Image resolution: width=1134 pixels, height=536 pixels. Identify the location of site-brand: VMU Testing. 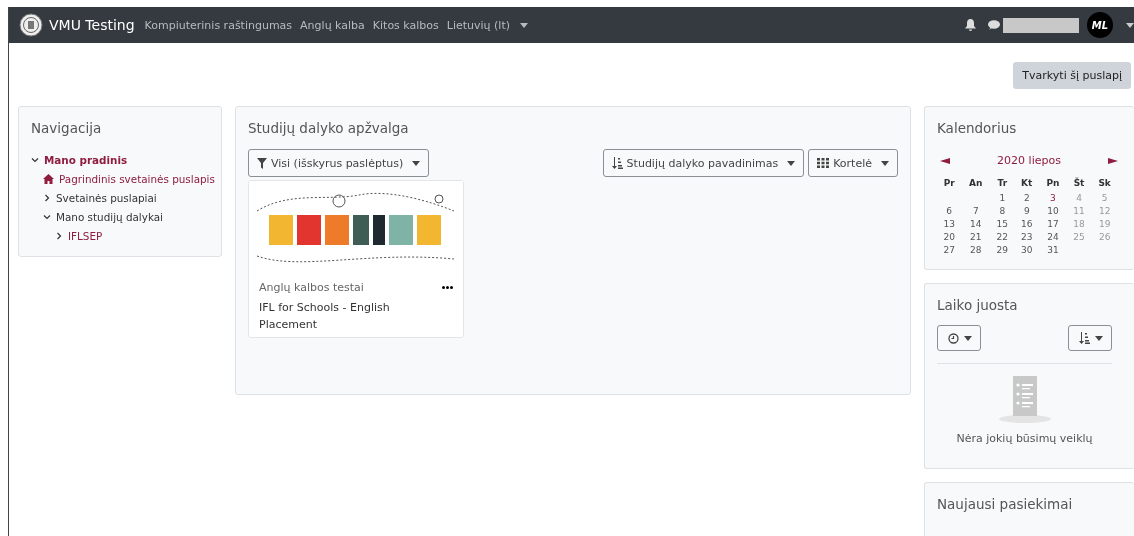
(92, 25).